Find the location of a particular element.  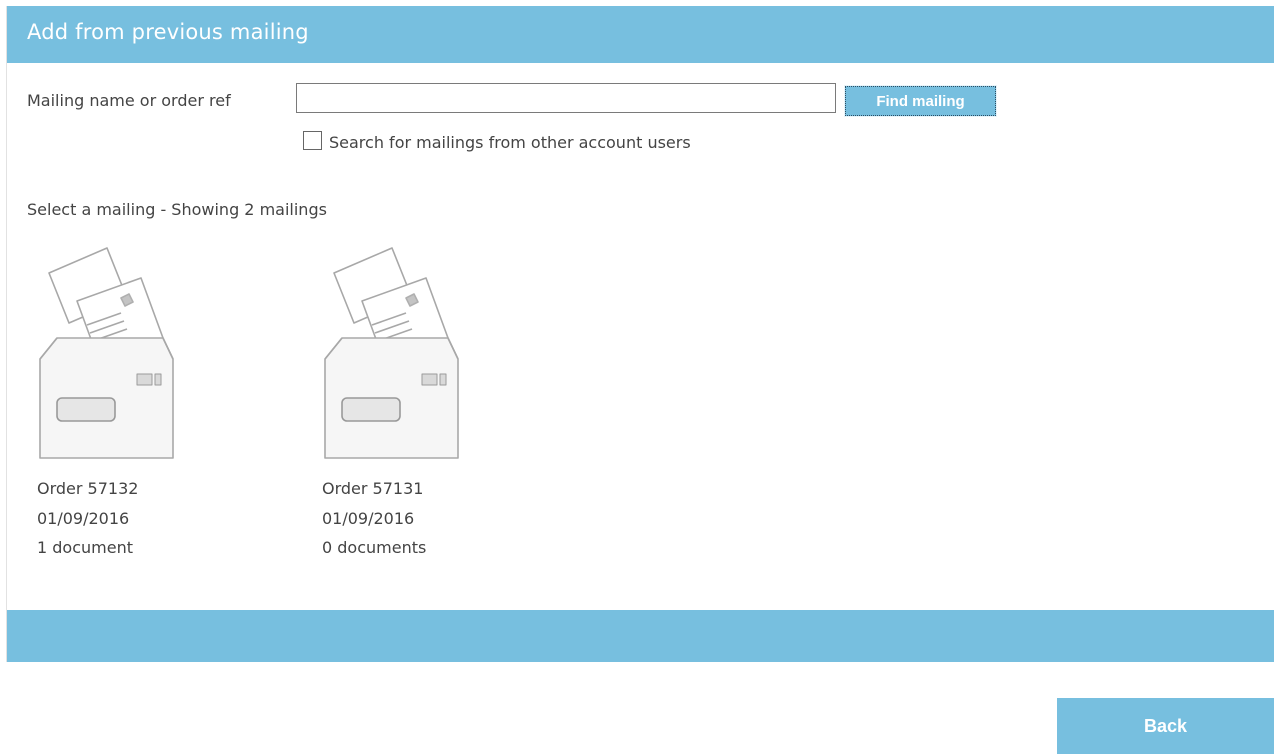

other-users-checkbox is located at coordinates (312, 140).